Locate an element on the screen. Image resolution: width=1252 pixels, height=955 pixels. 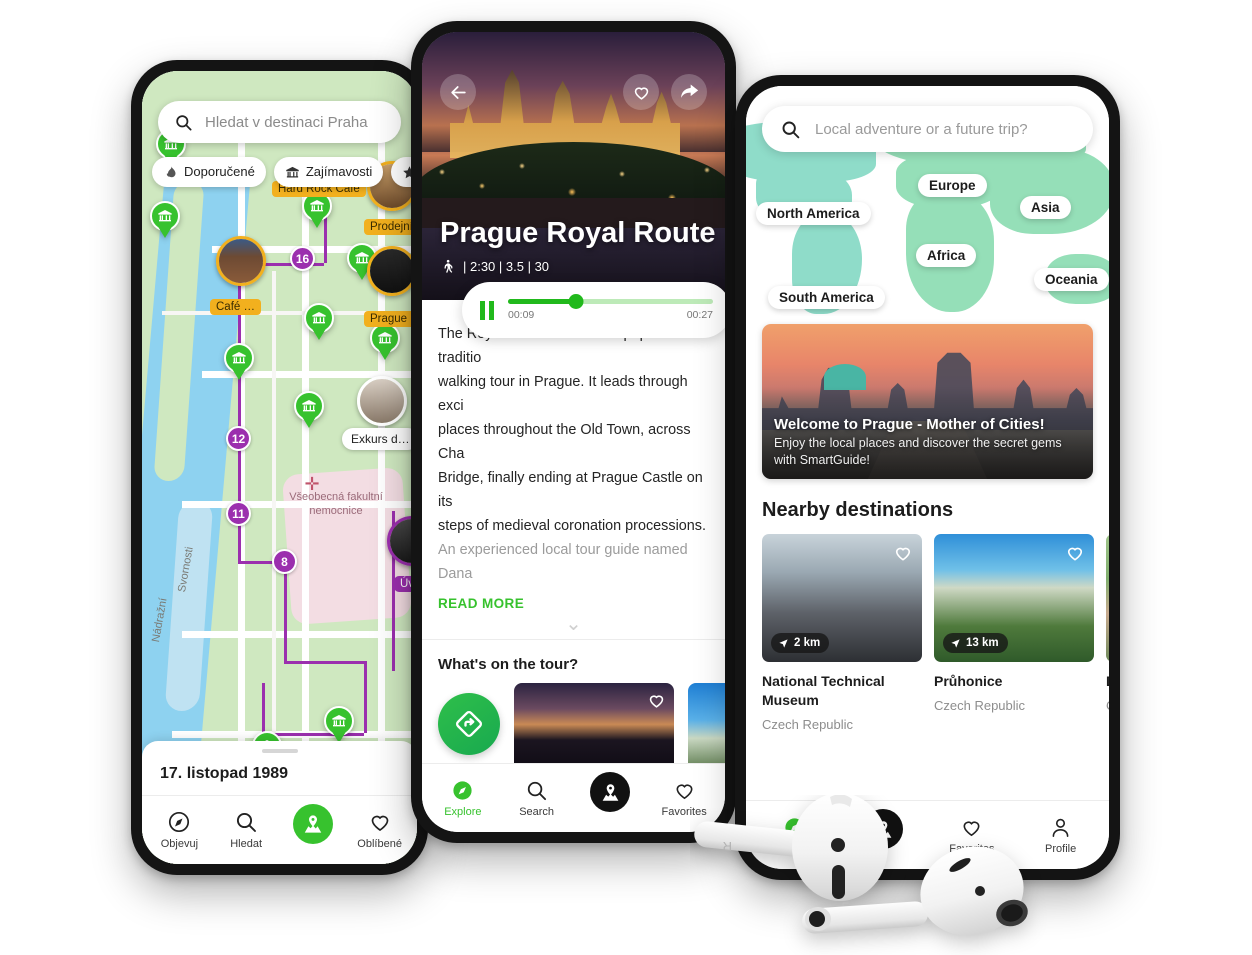
destination-card: 13 km Průhonice Czech Republic is located at coordinates (1014, 633).